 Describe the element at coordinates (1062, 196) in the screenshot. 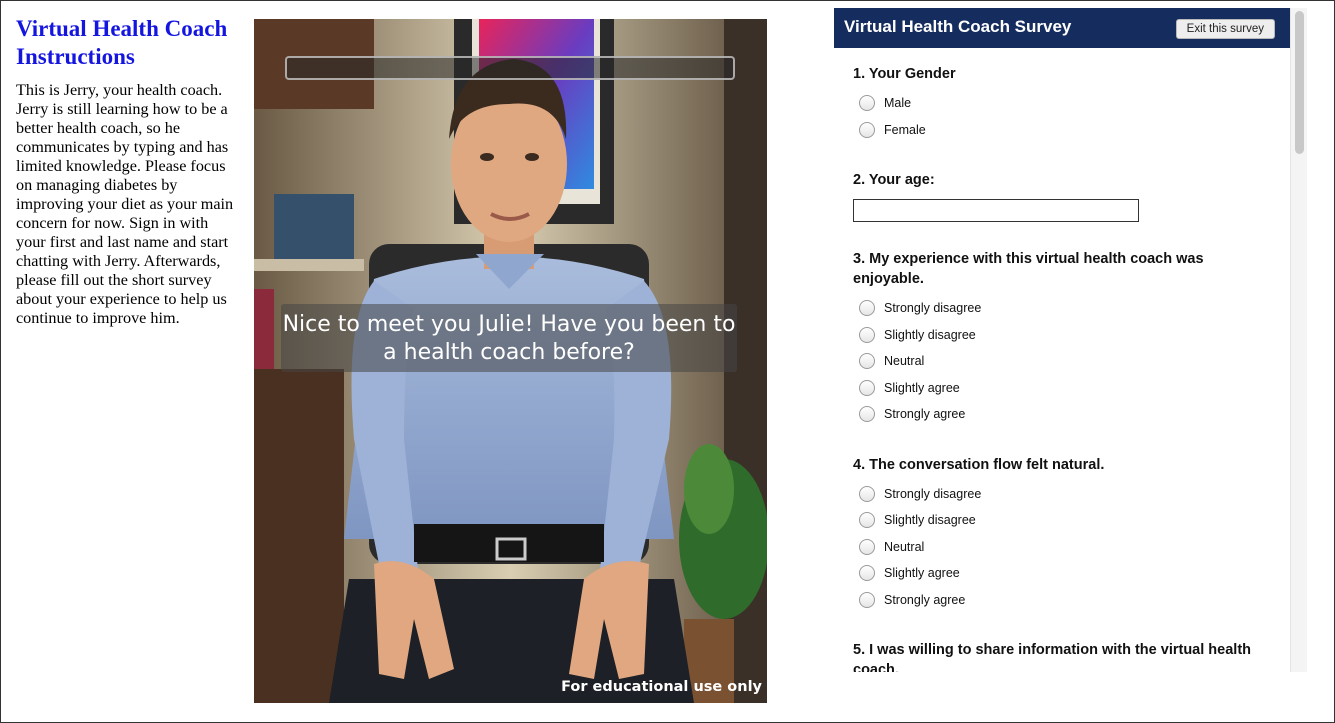

I see `question-age: 2. Your age:` at that location.